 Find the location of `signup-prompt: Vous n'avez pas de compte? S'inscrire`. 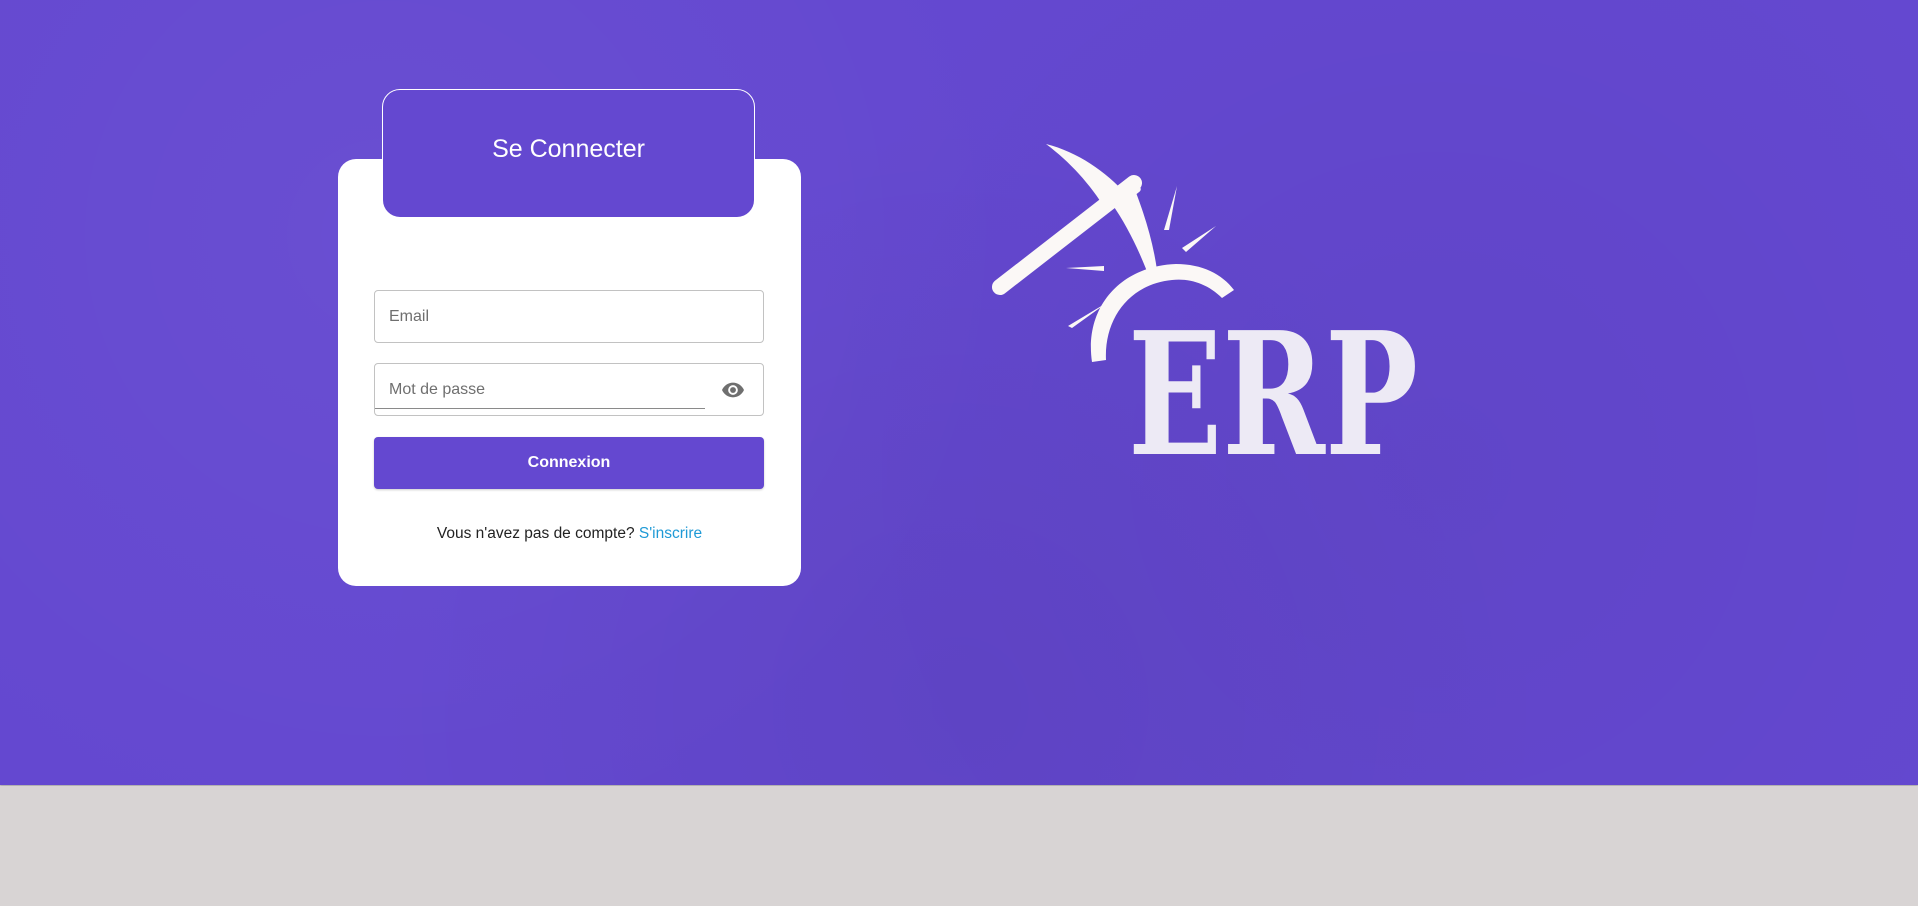

signup-prompt: Vous n'avez pas de compte? S'inscrire is located at coordinates (569, 534).